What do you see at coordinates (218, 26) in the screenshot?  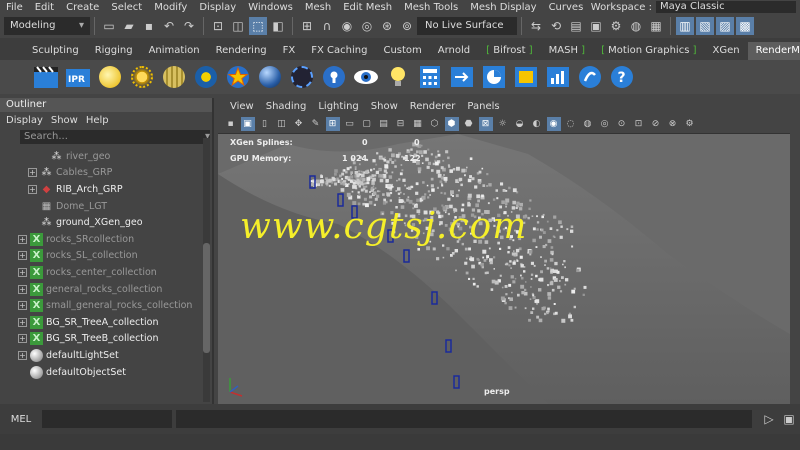 I see `select-hierarchy-icon: ⊡` at bounding box center [218, 26].